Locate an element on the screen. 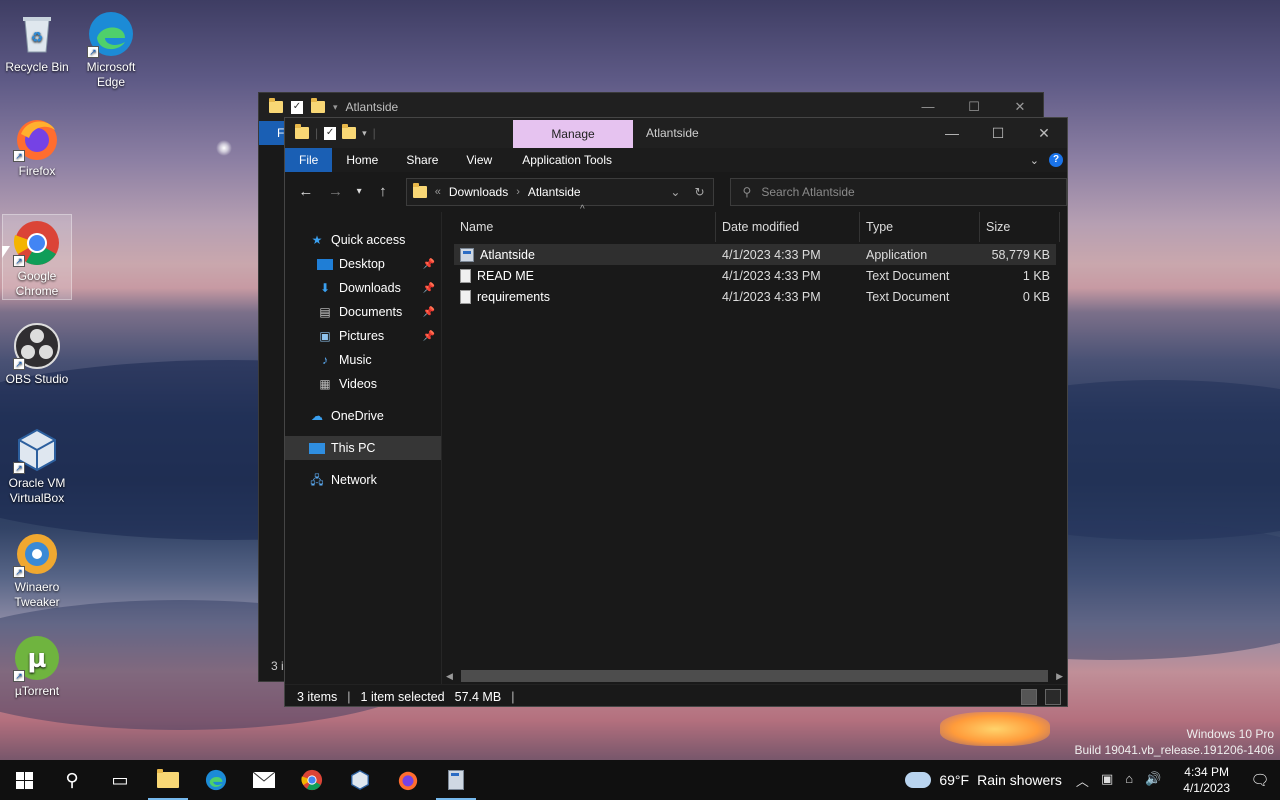 The width and height of the screenshot is (1280, 800). clock-time: 4:34 PM is located at coordinates (1206, 772).